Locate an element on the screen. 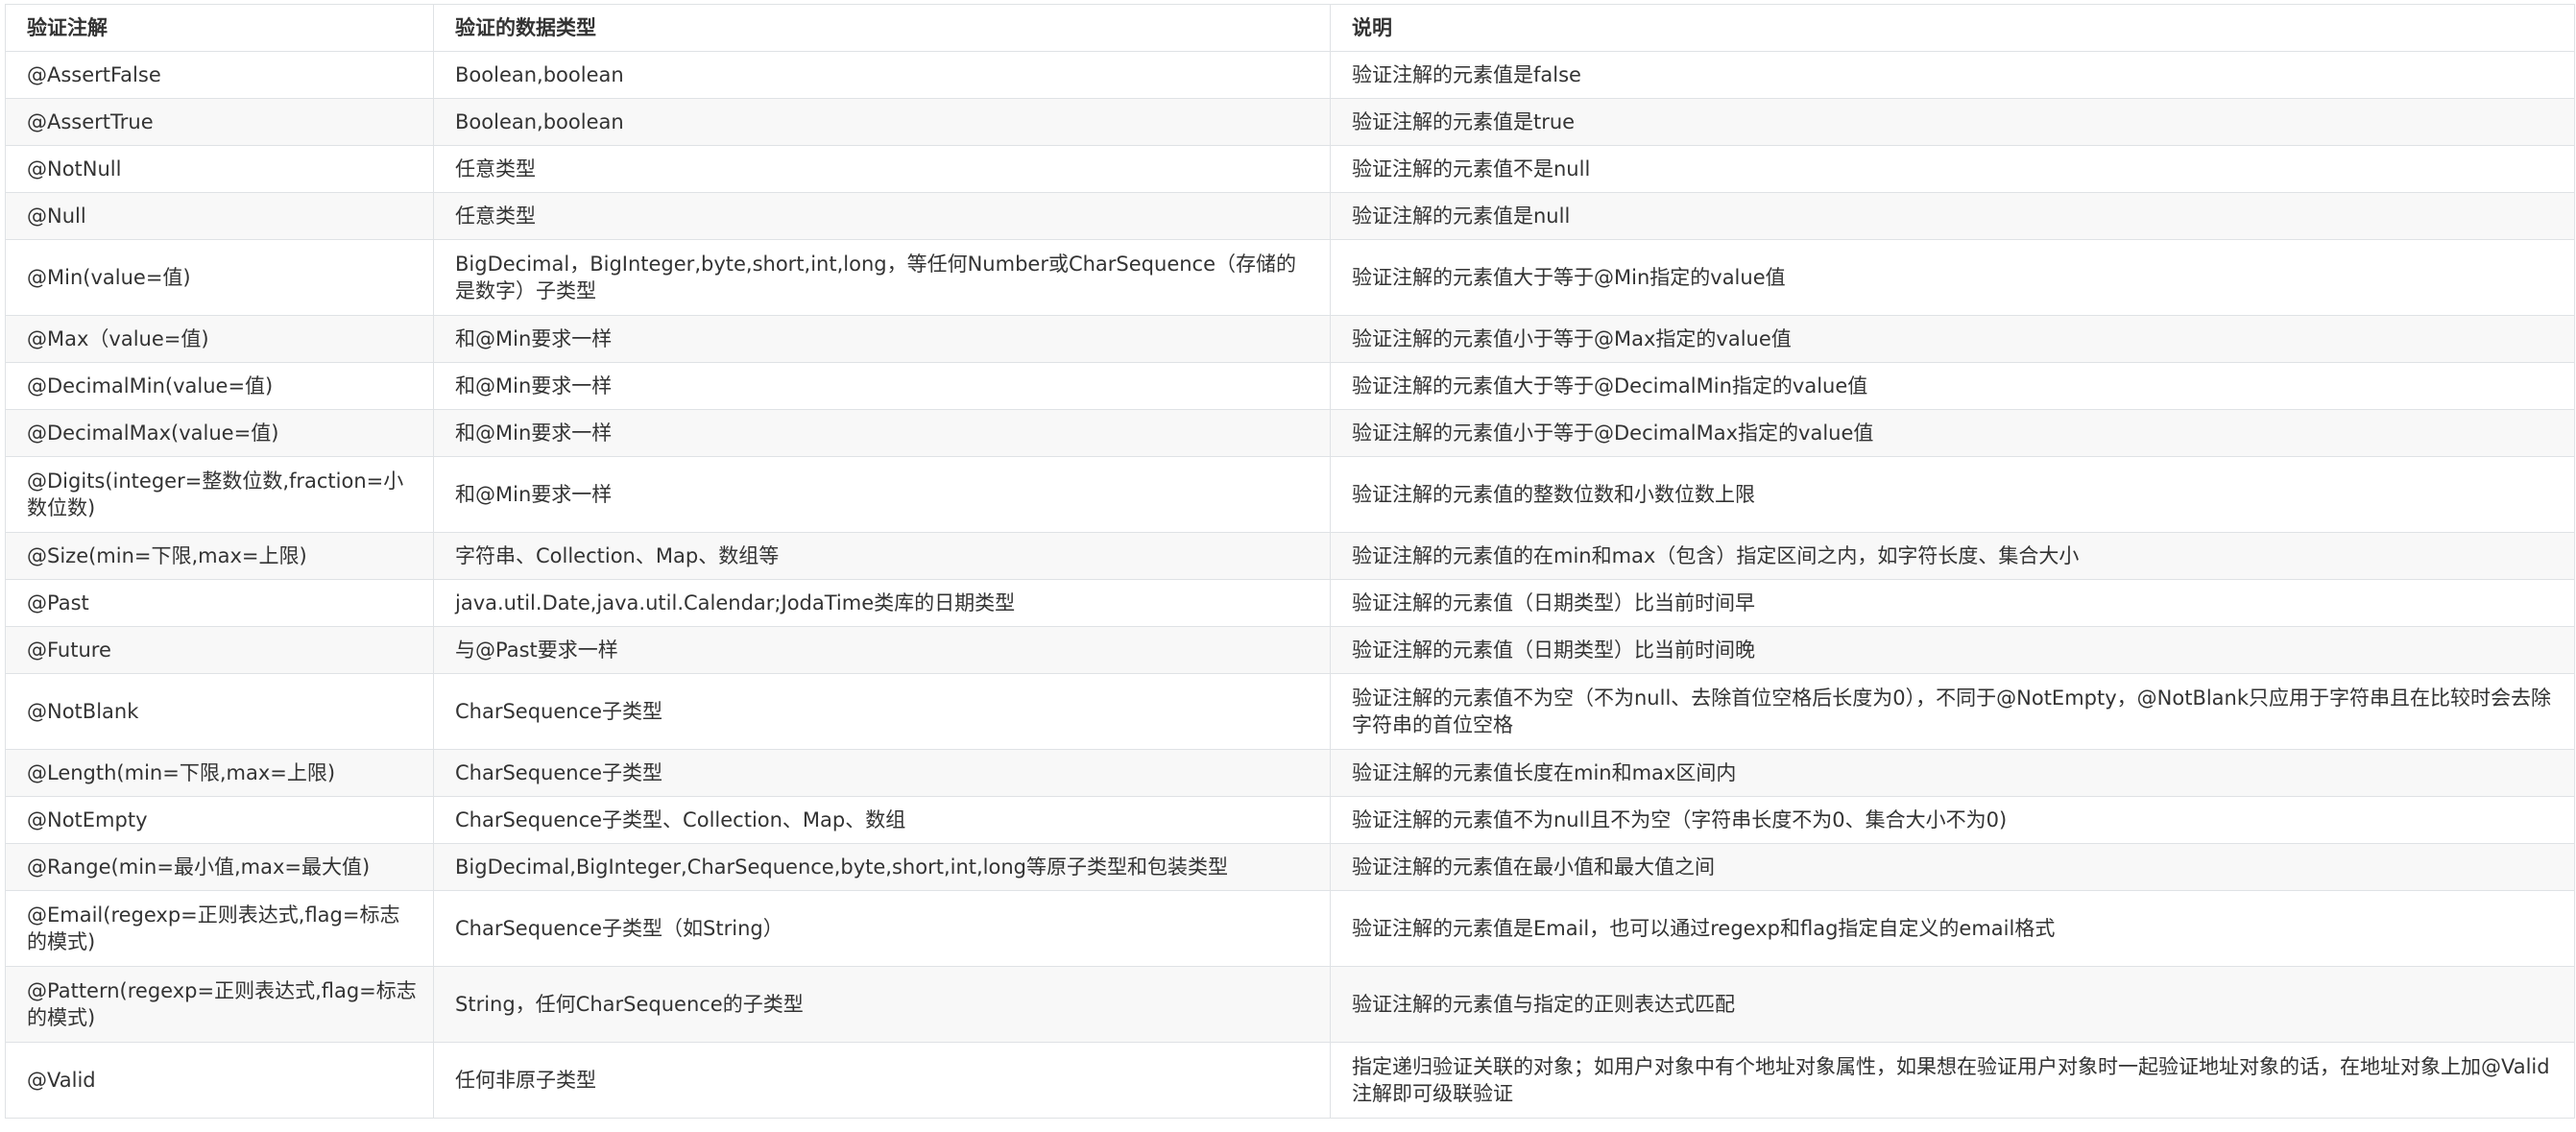 The image size is (2576, 1132). table-row: @Null 任意类型 验证注解的元素值是null is located at coordinates (1290, 216).